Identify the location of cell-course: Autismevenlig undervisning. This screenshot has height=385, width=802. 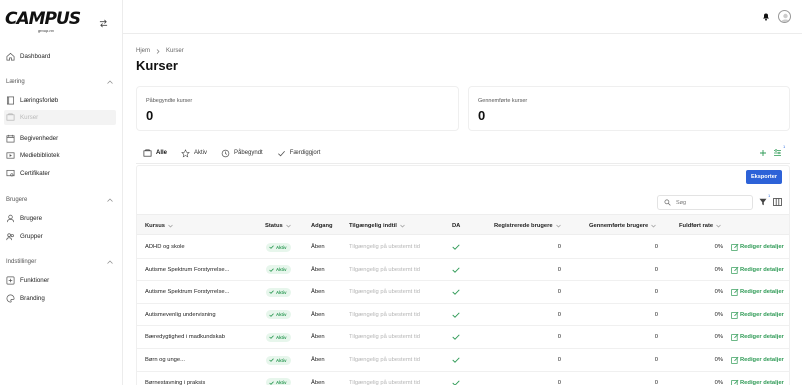
(180, 315).